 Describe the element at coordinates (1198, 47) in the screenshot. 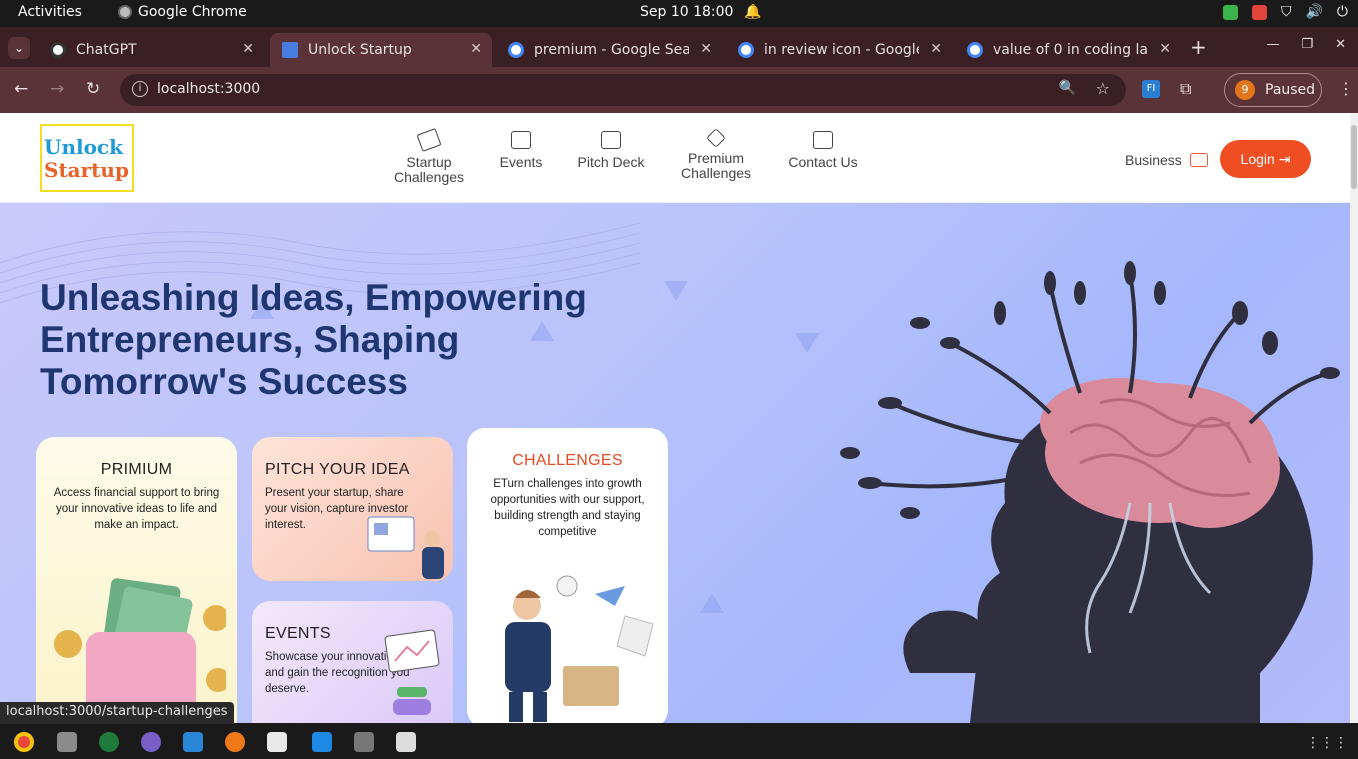

I see `new-tab-plus-icon: +` at that location.